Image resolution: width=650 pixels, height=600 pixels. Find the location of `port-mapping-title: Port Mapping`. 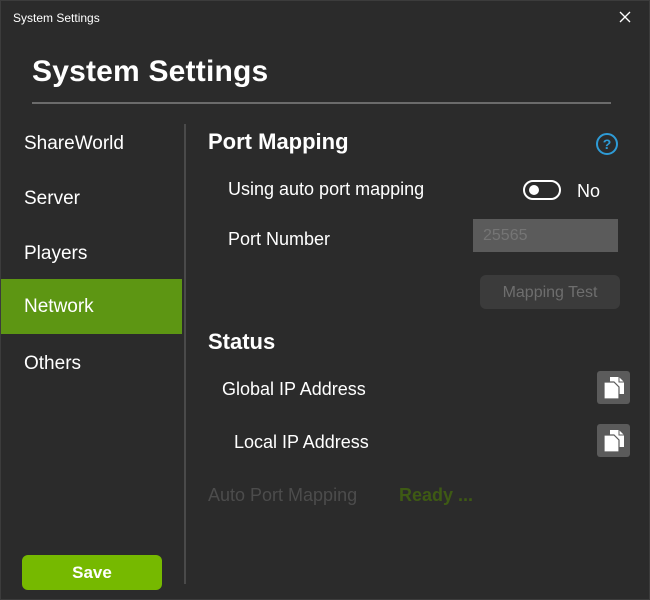

port-mapping-title: Port Mapping is located at coordinates (278, 141).